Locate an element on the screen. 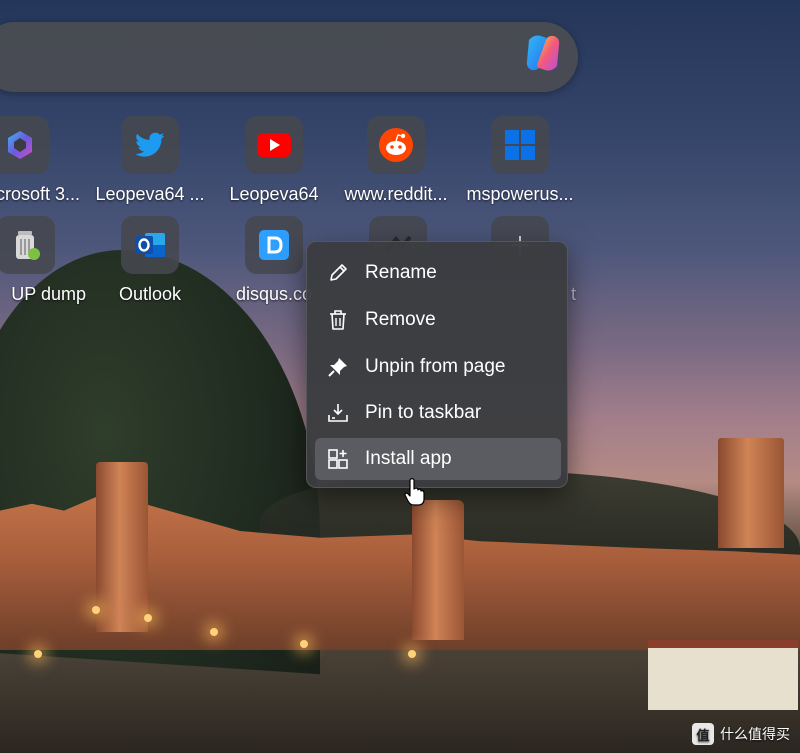 The height and width of the screenshot is (753, 800). windows-icon is located at coordinates (520, 145).